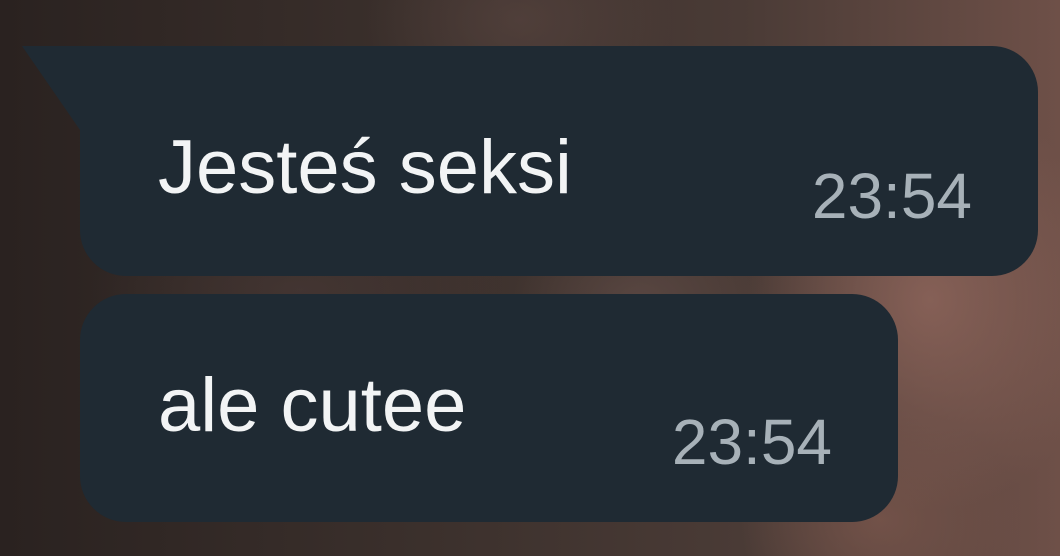  Describe the element at coordinates (51, 88) in the screenshot. I see `bubble-tail` at that location.